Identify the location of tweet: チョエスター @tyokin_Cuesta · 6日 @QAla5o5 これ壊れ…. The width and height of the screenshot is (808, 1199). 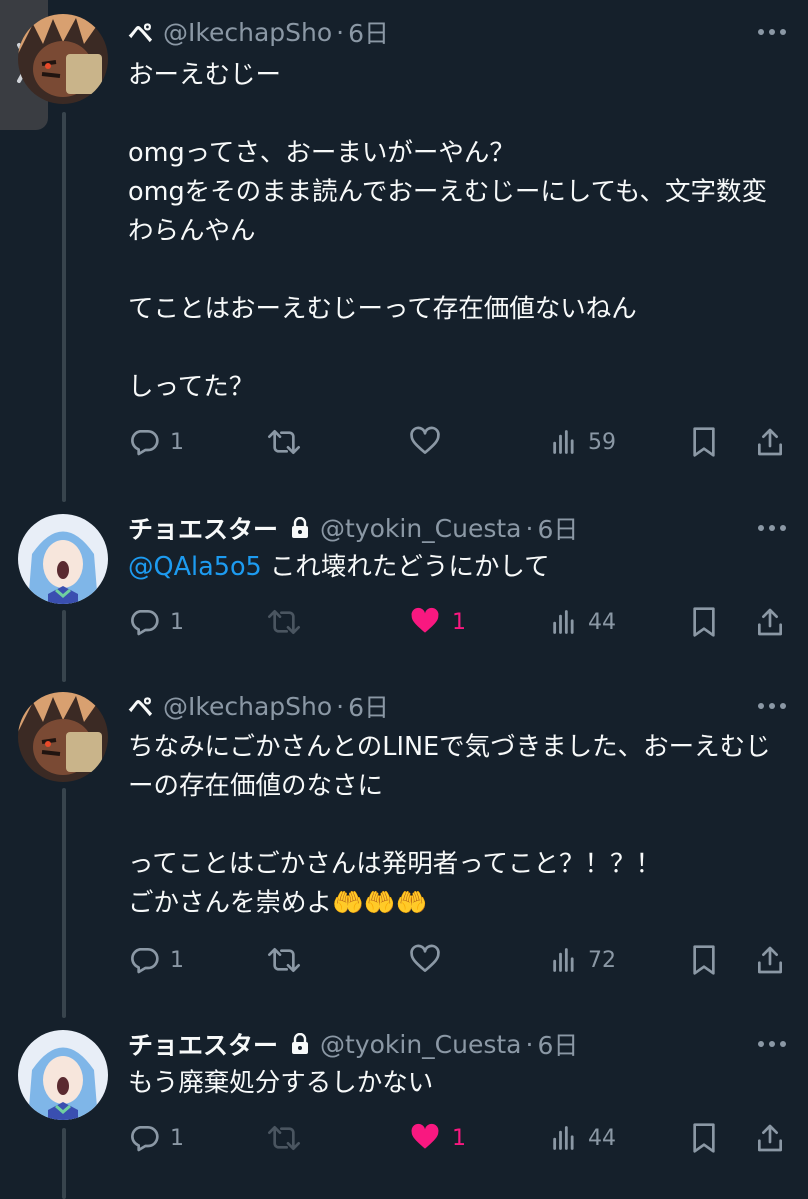
(404, 585).